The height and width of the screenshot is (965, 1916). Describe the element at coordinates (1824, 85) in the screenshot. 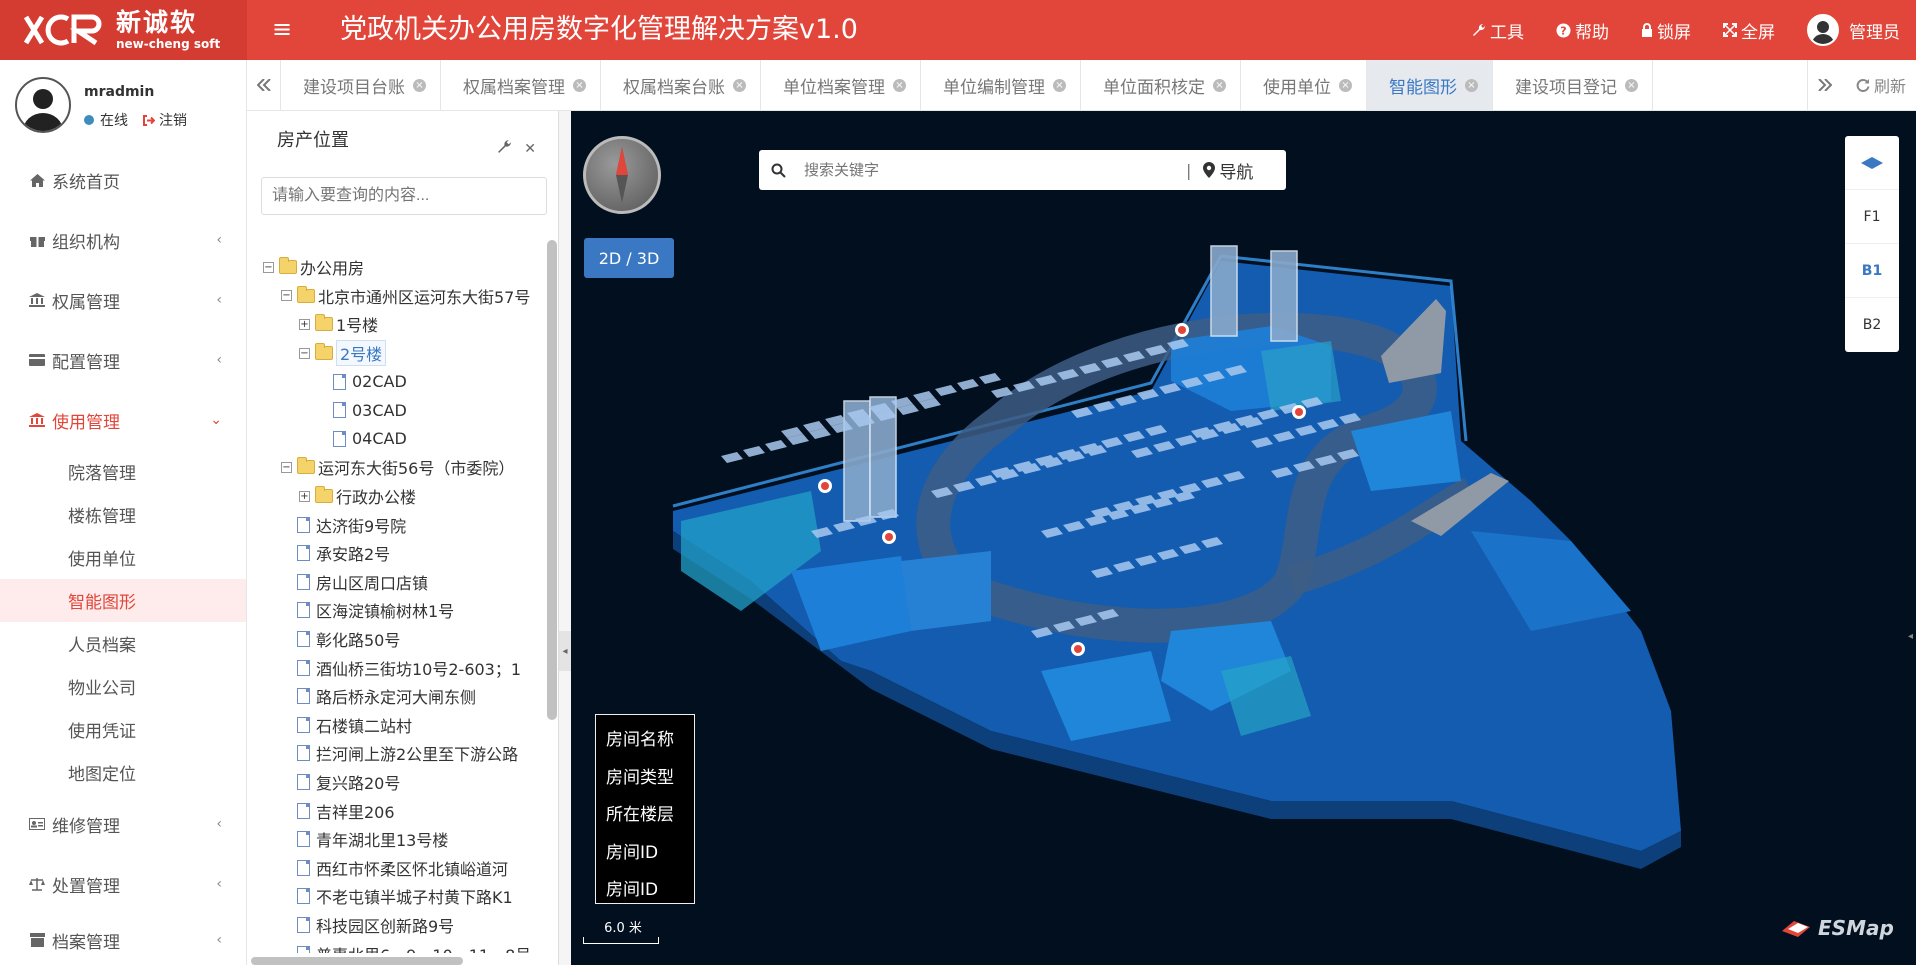

I see `tabs-scroll-right-button` at that location.